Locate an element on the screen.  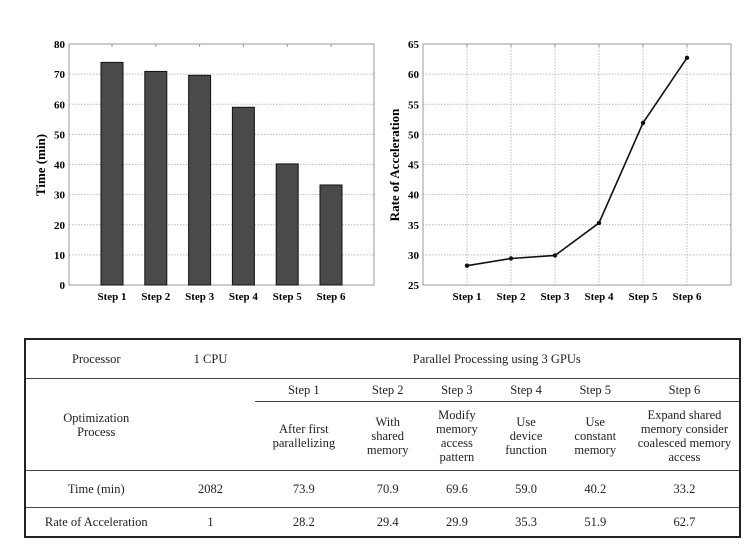
cell-value: 33.2 is located at coordinates (684, 489).